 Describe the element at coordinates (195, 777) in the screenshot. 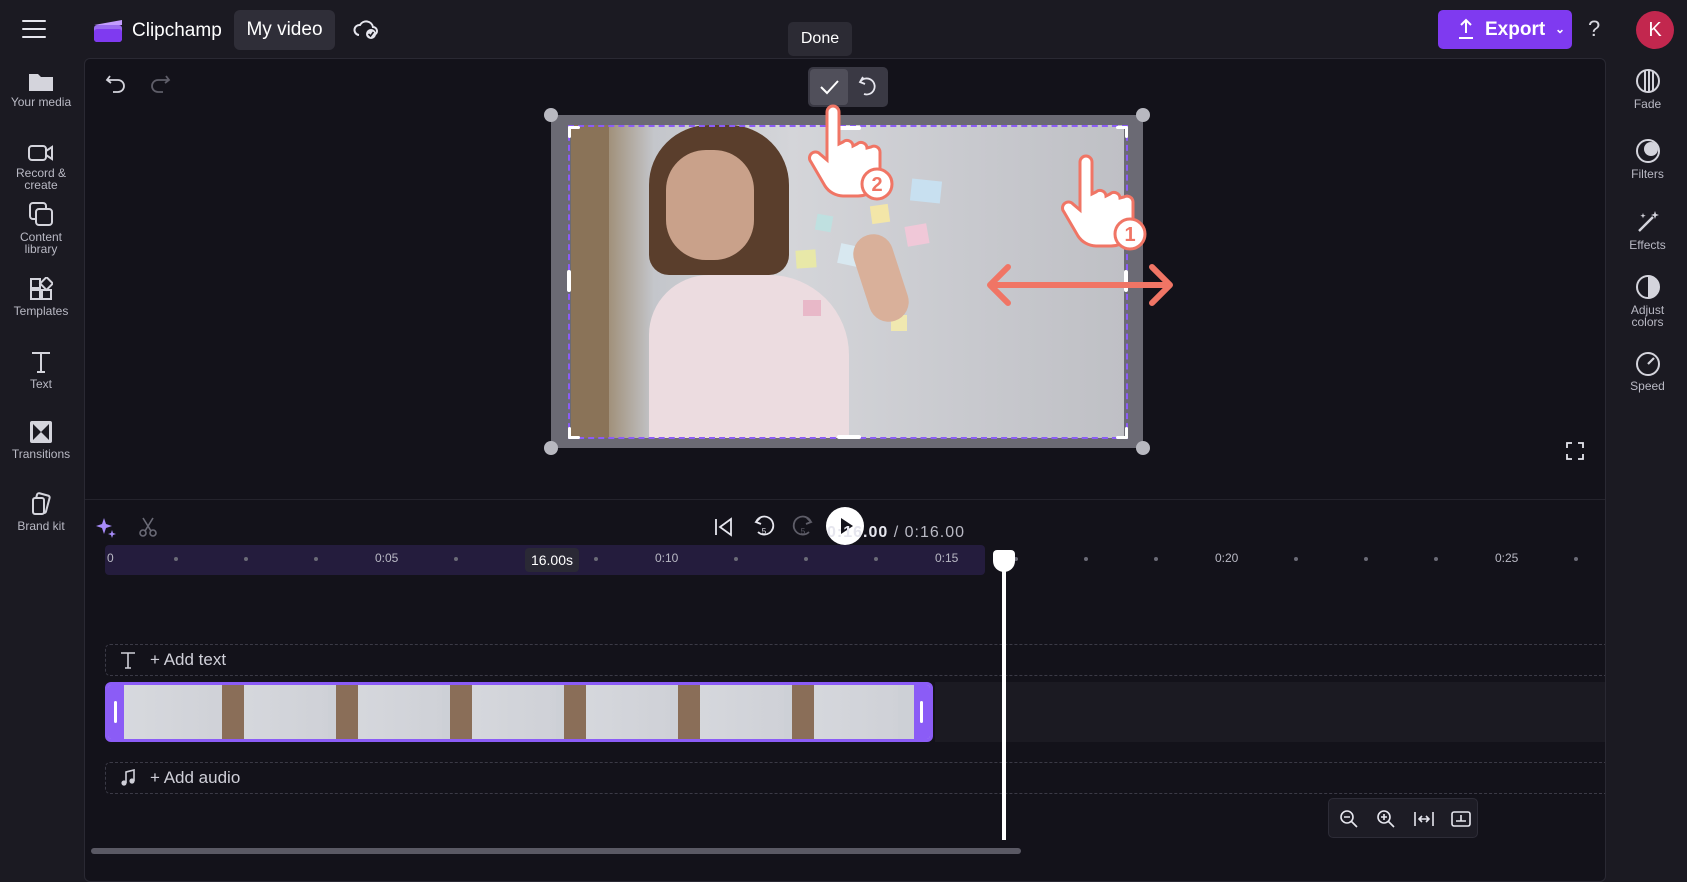

I see `add-audio-label: + Add audio` at that location.